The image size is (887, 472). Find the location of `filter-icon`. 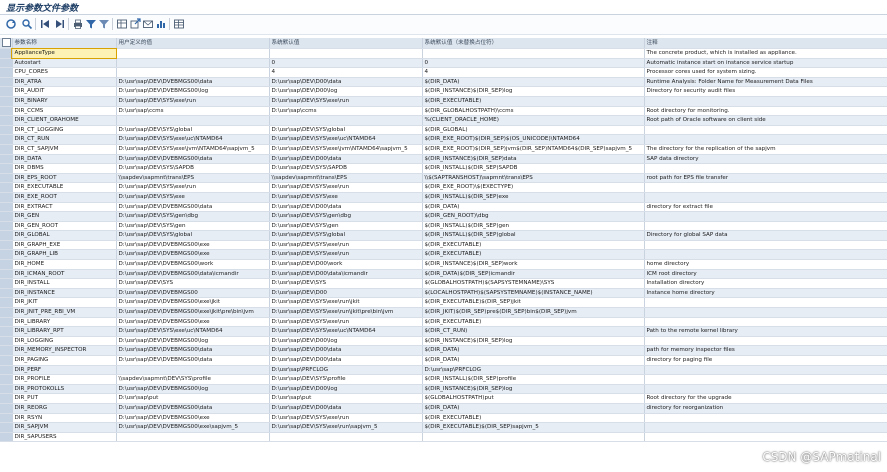

filter-icon is located at coordinates (91, 24).